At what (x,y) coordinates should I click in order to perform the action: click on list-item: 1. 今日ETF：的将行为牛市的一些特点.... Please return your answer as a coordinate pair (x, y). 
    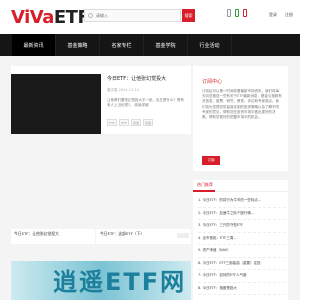
    Looking at the image, I should click on (242, 201).